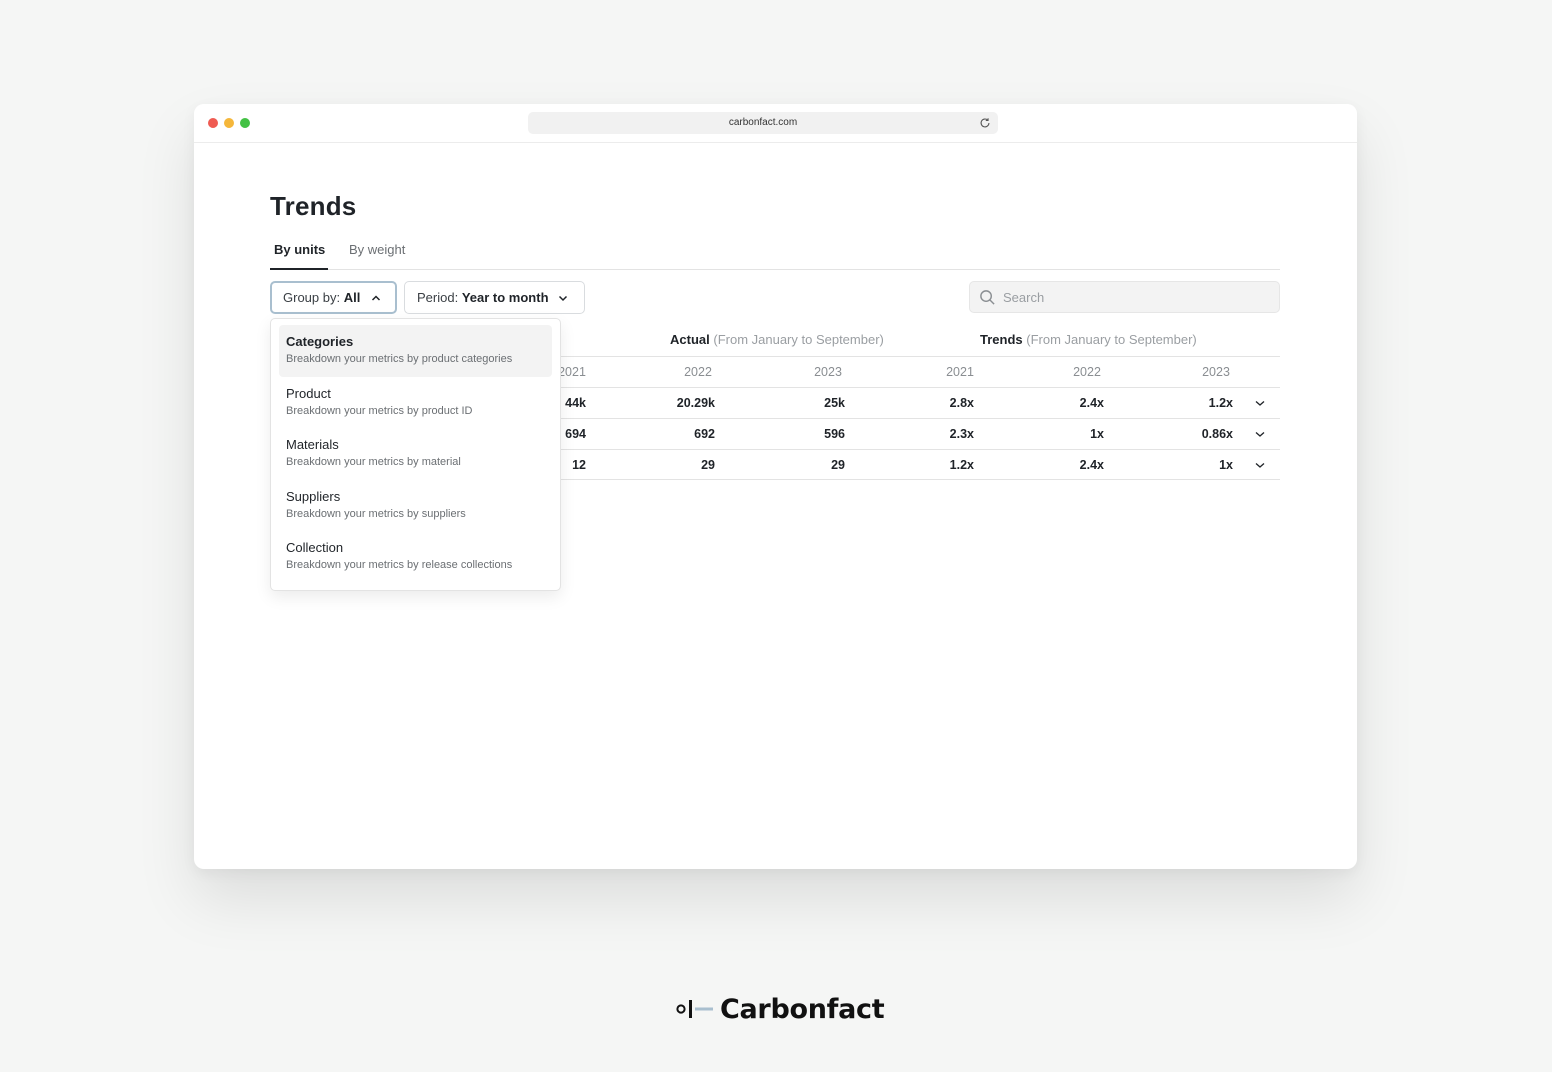 This screenshot has height=1072, width=1552. I want to click on window-controls, so click(229, 123).